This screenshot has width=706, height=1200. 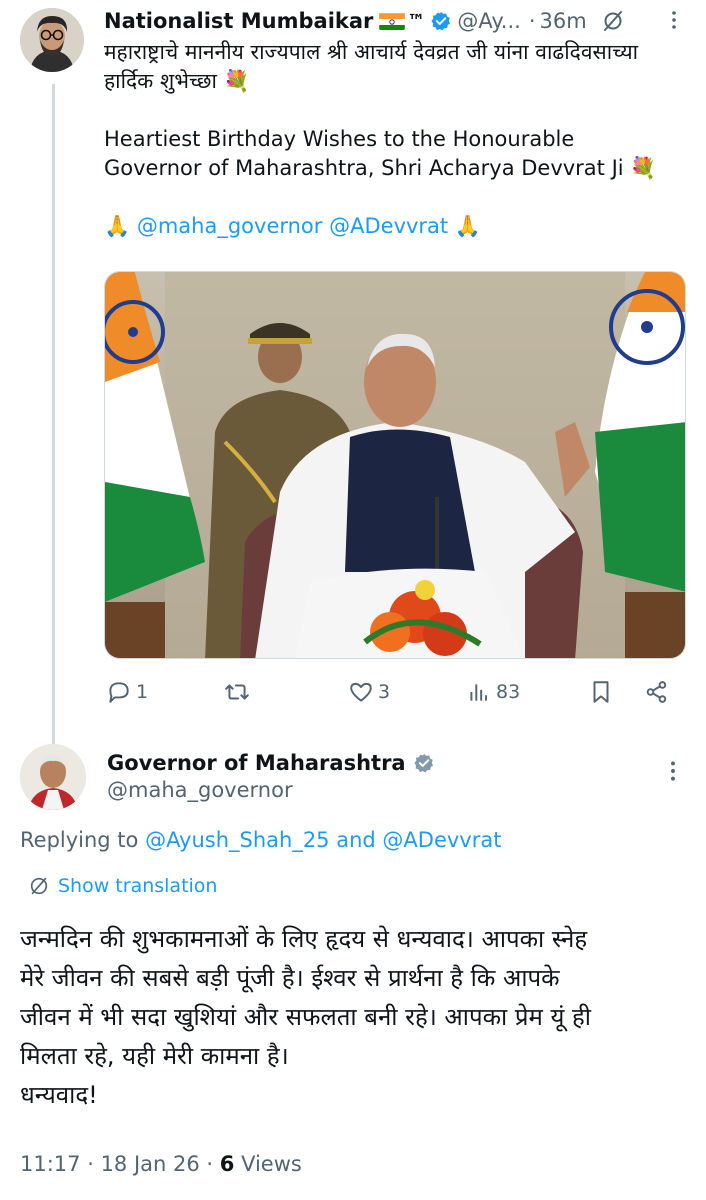 I want to click on tweet-time: 36m, so click(x=563, y=21).